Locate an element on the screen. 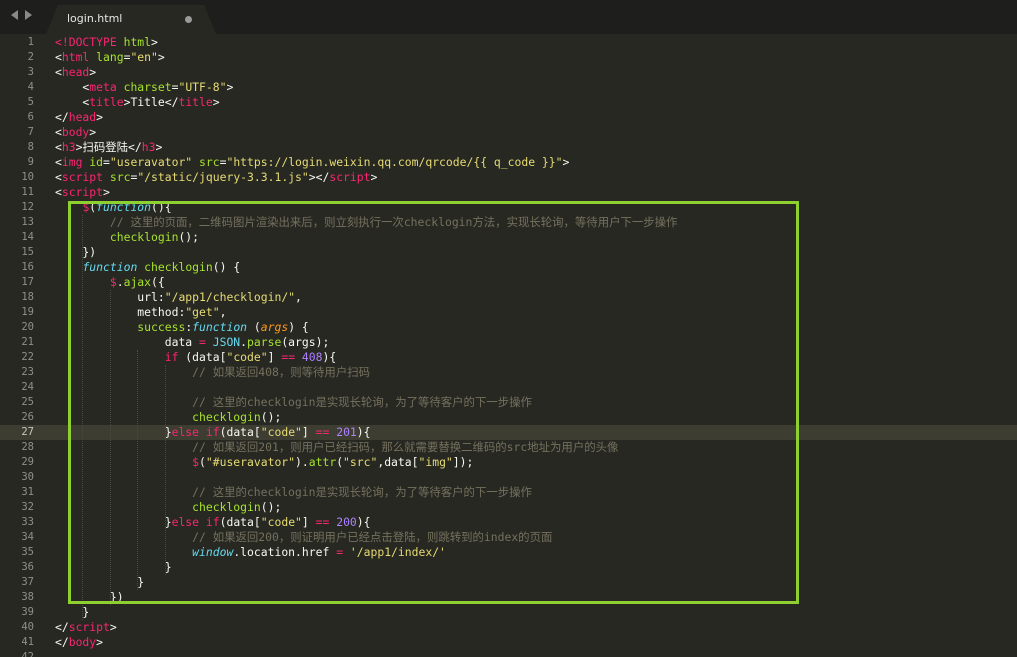 The width and height of the screenshot is (1017, 657). code-line-37: 37 } is located at coordinates (508, 582).